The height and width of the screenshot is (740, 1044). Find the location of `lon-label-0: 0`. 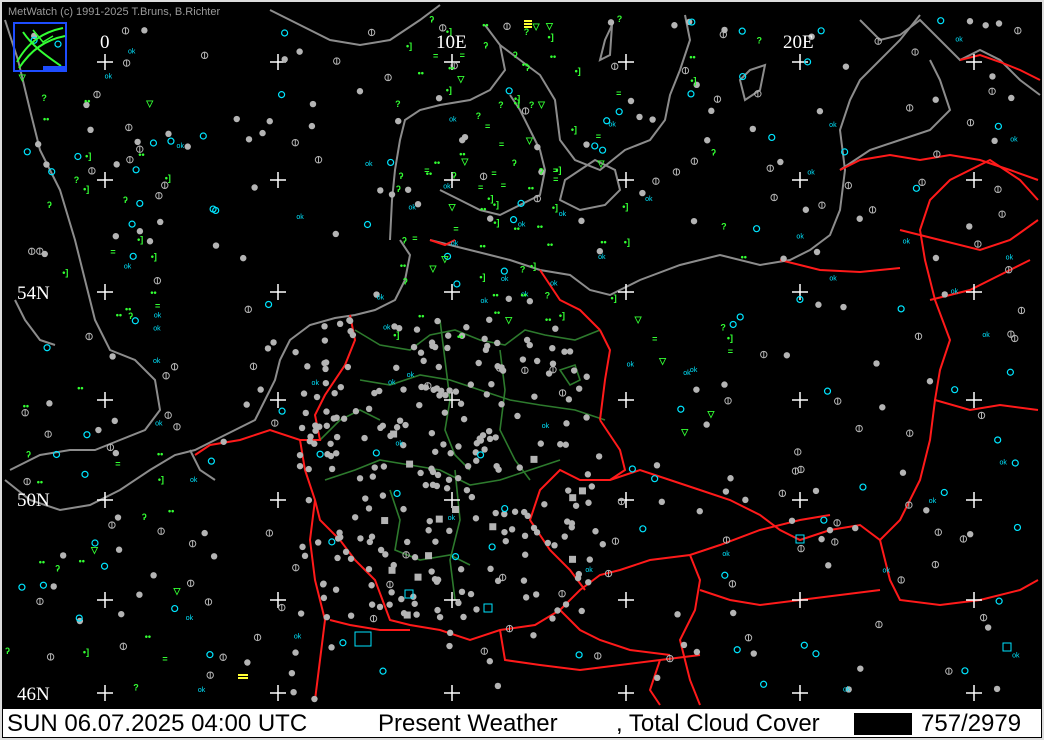

lon-label-0: 0 is located at coordinates (105, 42).